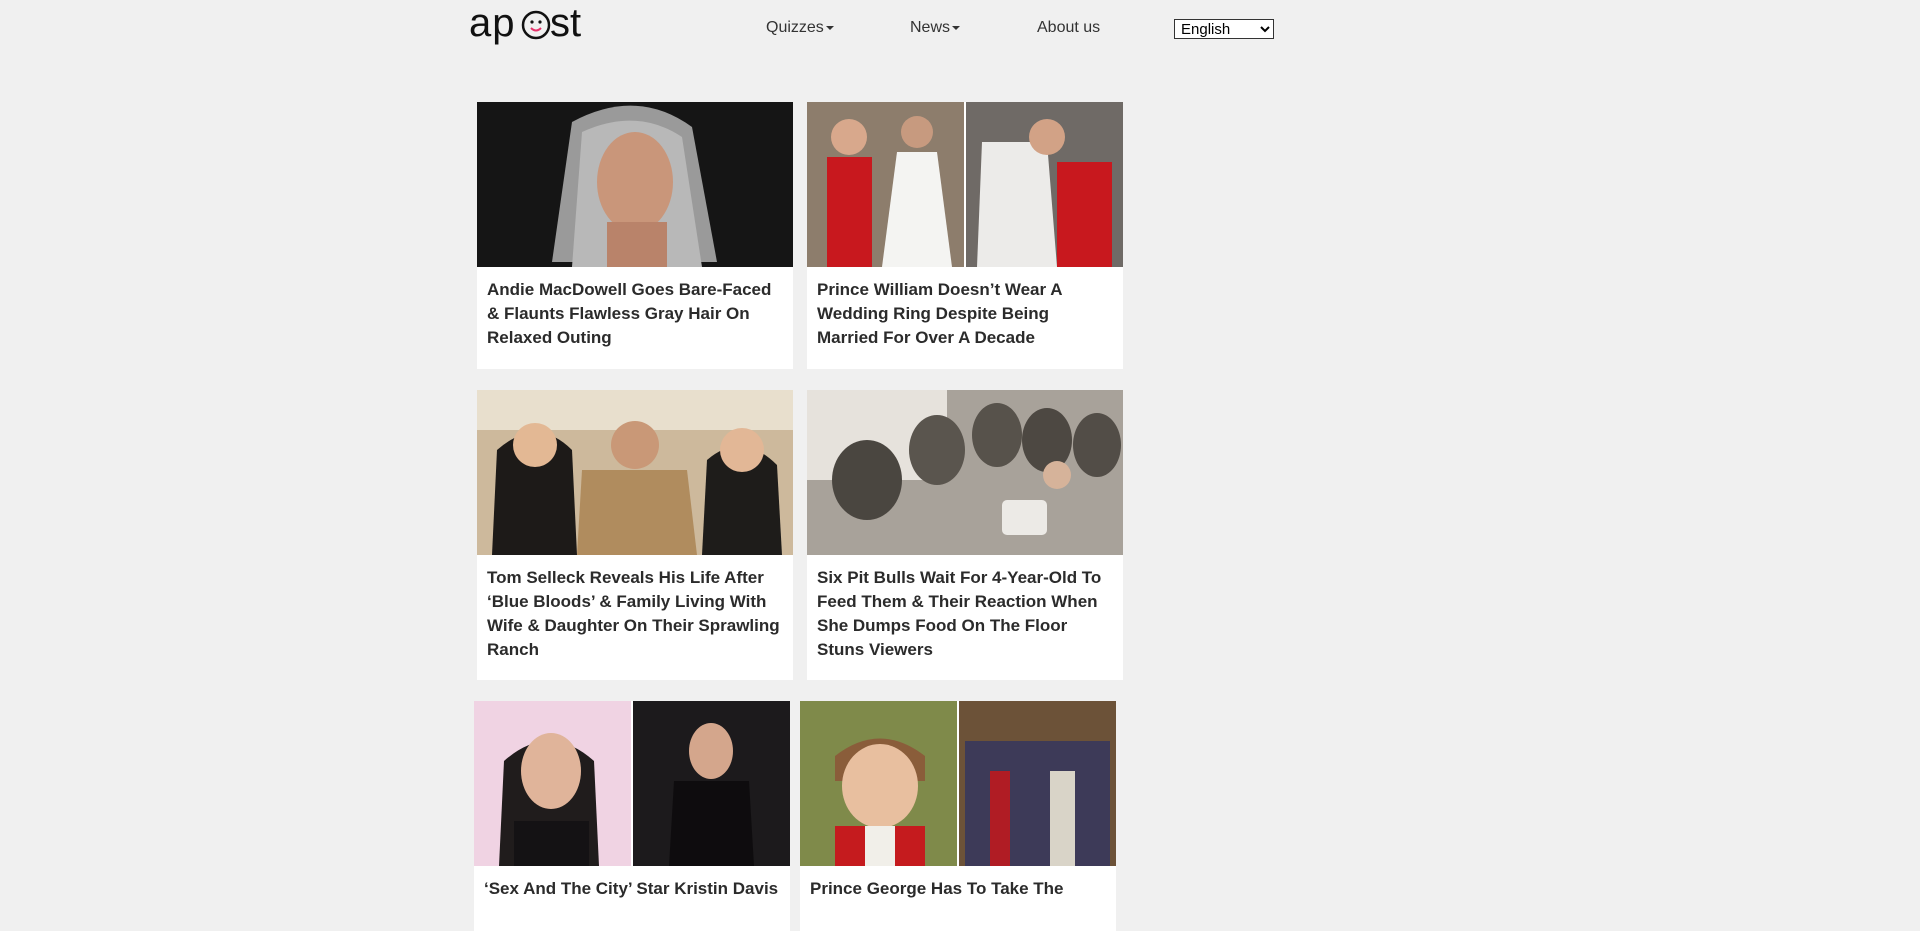 This screenshot has width=1920, height=931. Describe the element at coordinates (492, 24) in the screenshot. I see `svg-text: ap` at that location.